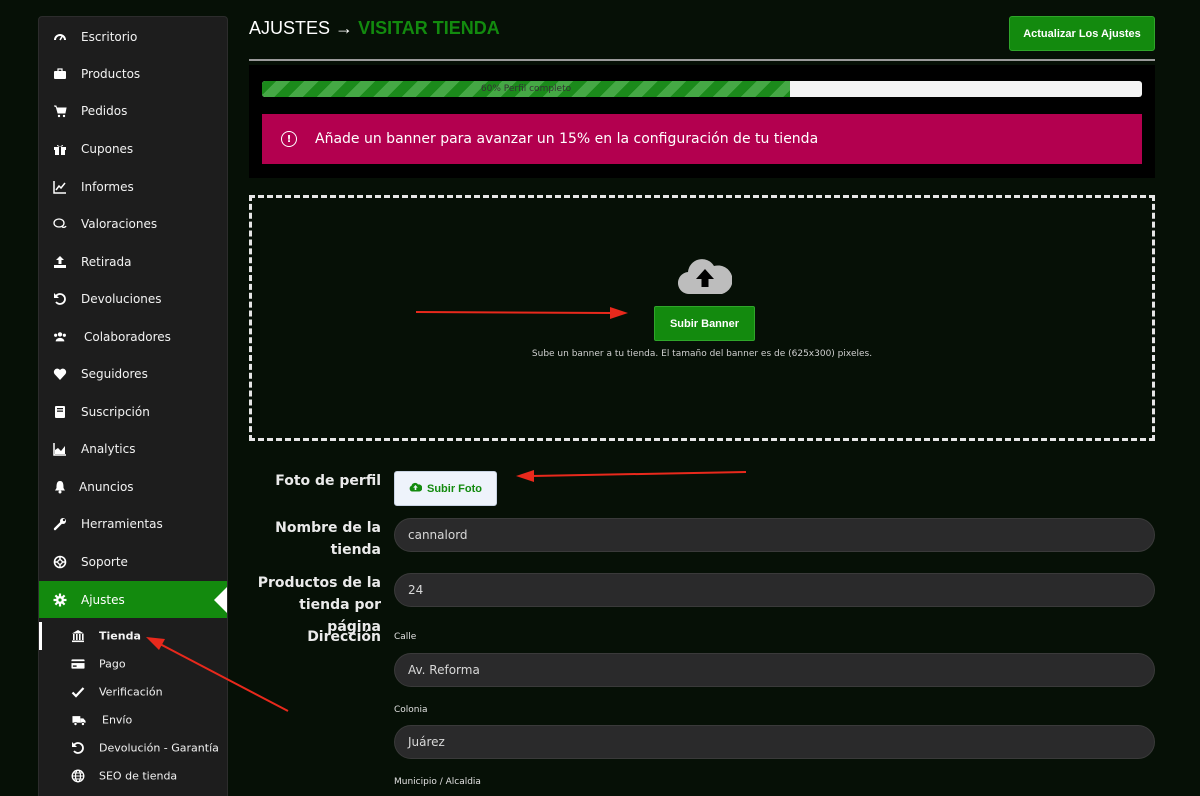  What do you see at coordinates (774, 590) in the screenshot?
I see `products-per-page-input: 24` at bounding box center [774, 590].